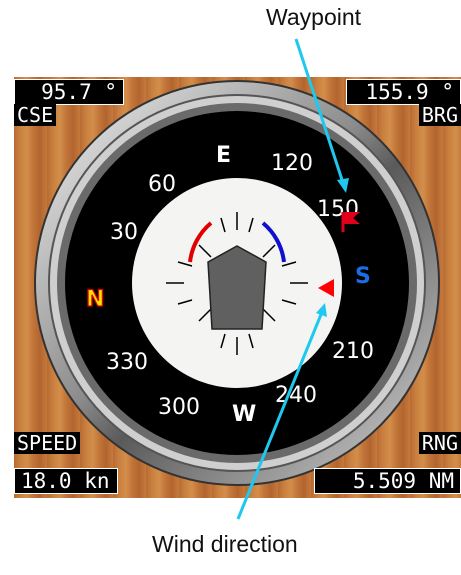 The width and height of the screenshot is (461, 575). What do you see at coordinates (124, 232) in the screenshot?
I see `degree-label-30: 30` at bounding box center [124, 232].